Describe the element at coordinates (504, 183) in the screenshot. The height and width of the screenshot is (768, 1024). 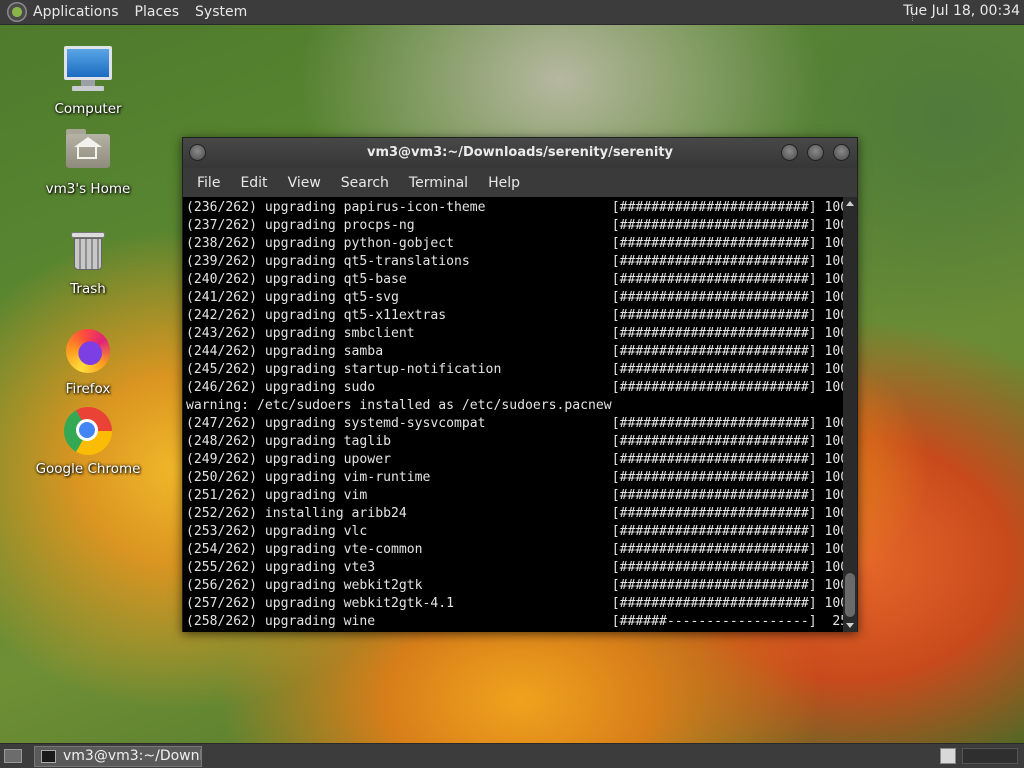
I see `menu-help: Help` at that location.